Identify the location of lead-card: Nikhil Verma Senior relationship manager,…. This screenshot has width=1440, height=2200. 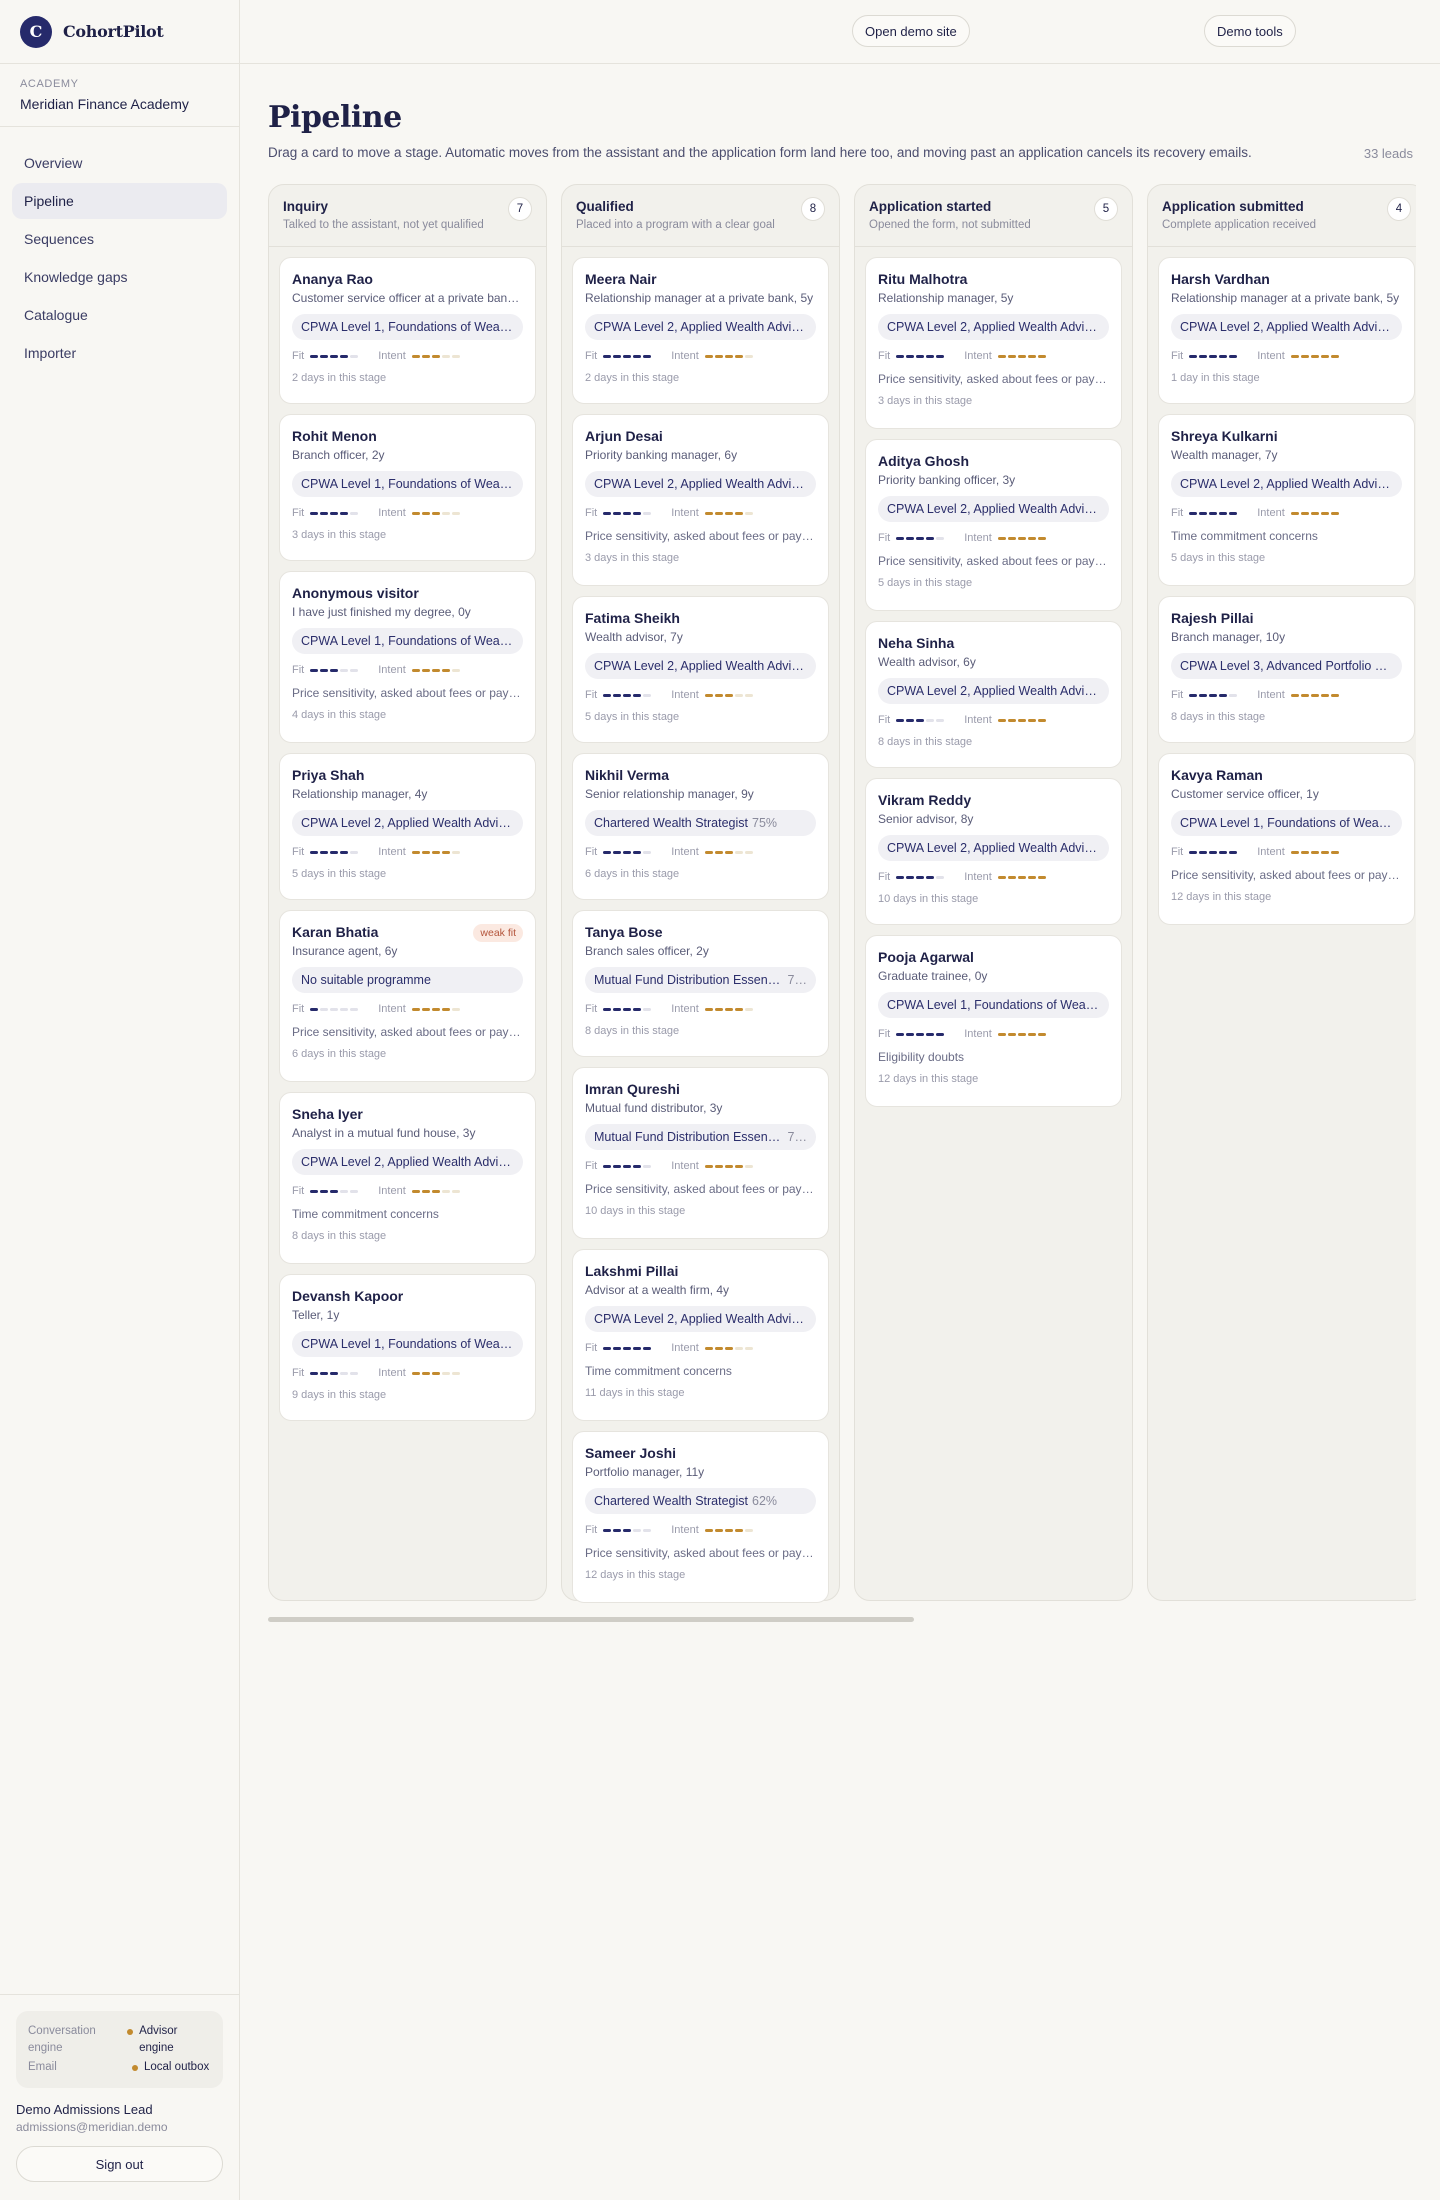
(700, 826).